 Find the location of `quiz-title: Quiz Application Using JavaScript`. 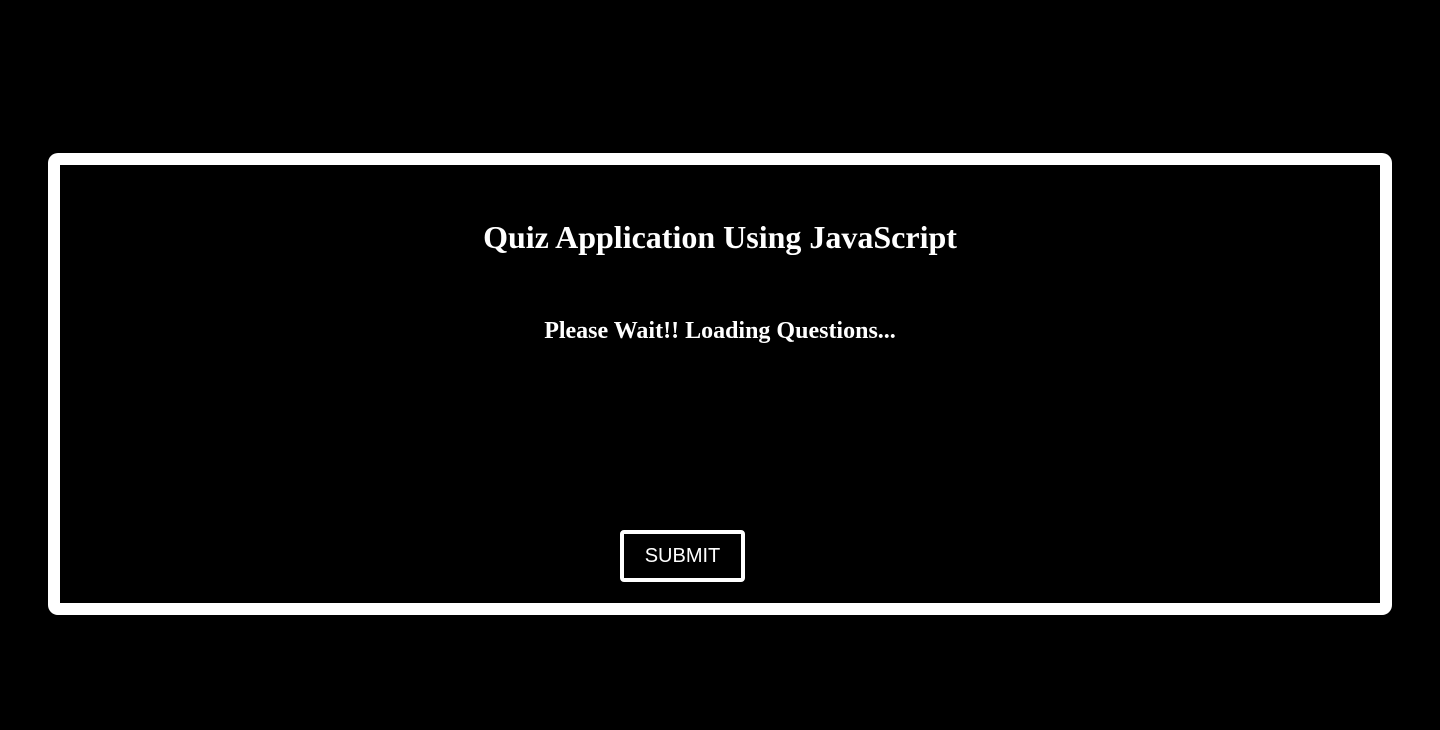

quiz-title: Quiz Application Using JavaScript is located at coordinates (720, 237).